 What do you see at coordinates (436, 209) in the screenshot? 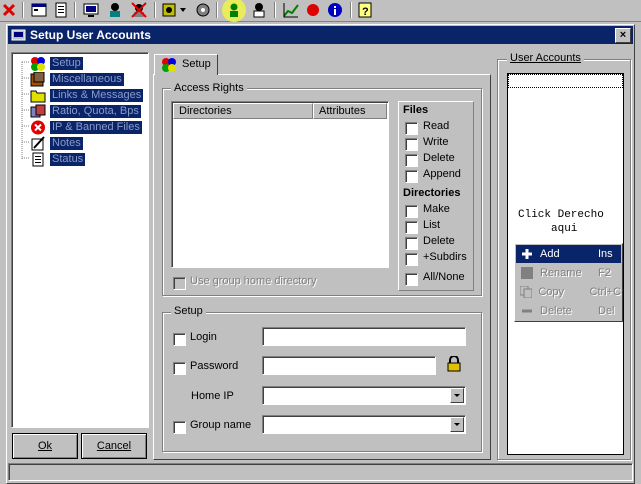
I see `make-label: Make` at bounding box center [436, 209].